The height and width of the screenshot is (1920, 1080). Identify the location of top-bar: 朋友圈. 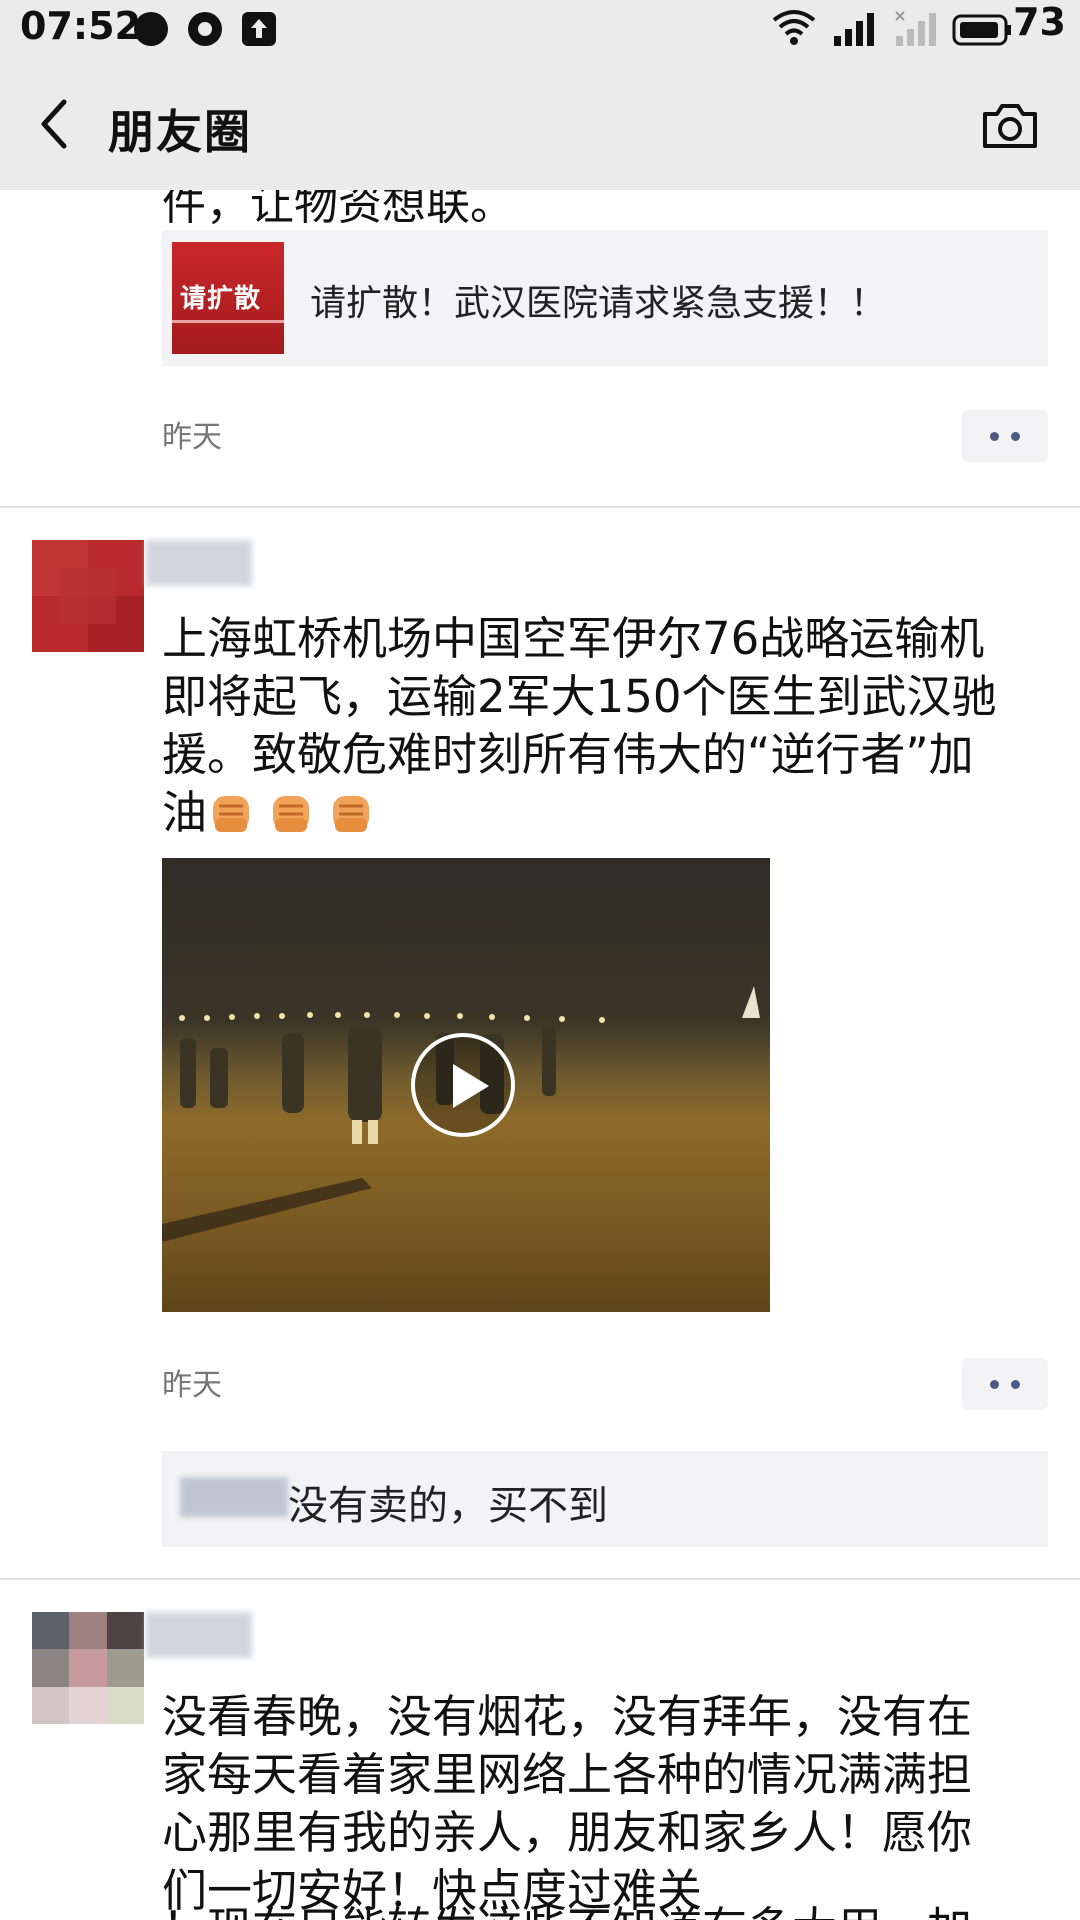
(540, 125).